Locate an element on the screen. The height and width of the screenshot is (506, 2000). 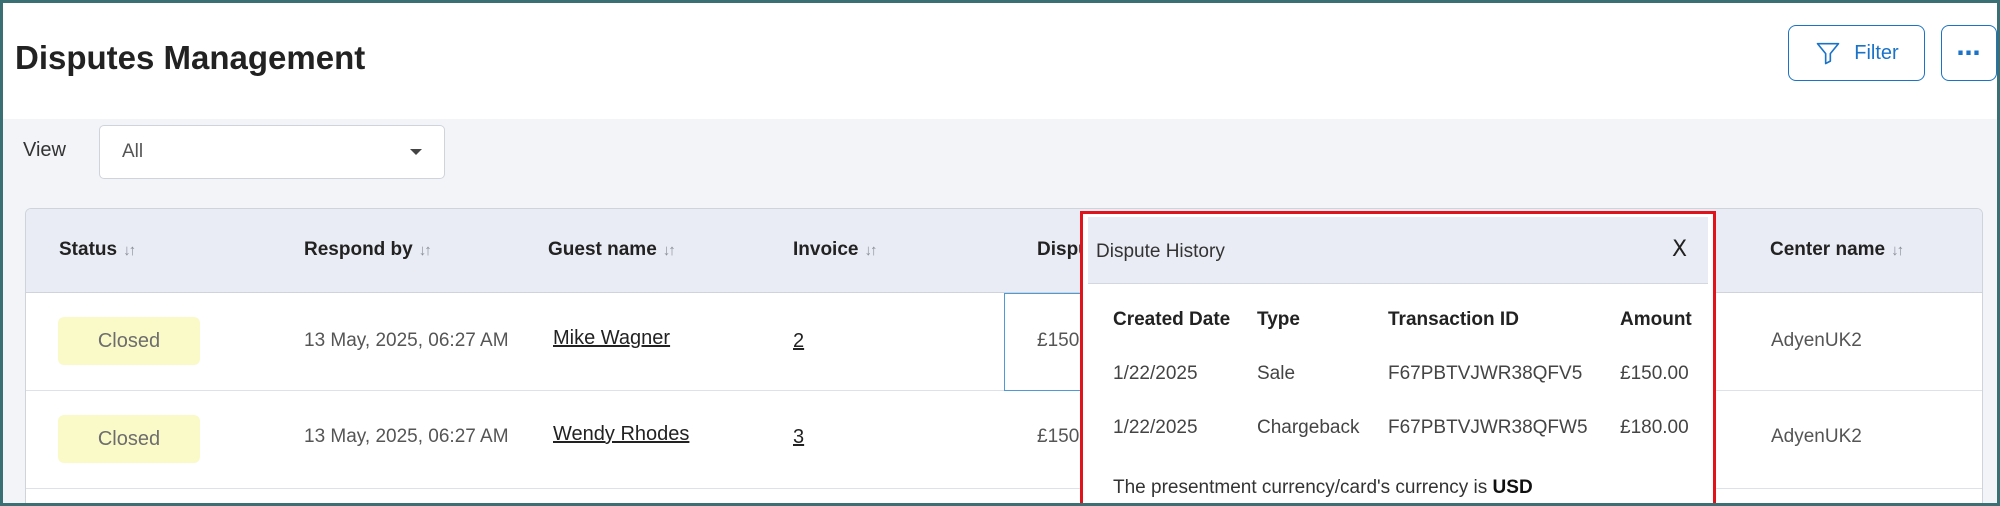
history-transaction-id: F67PBTVJWR38QFW5 is located at coordinates (1488, 427).